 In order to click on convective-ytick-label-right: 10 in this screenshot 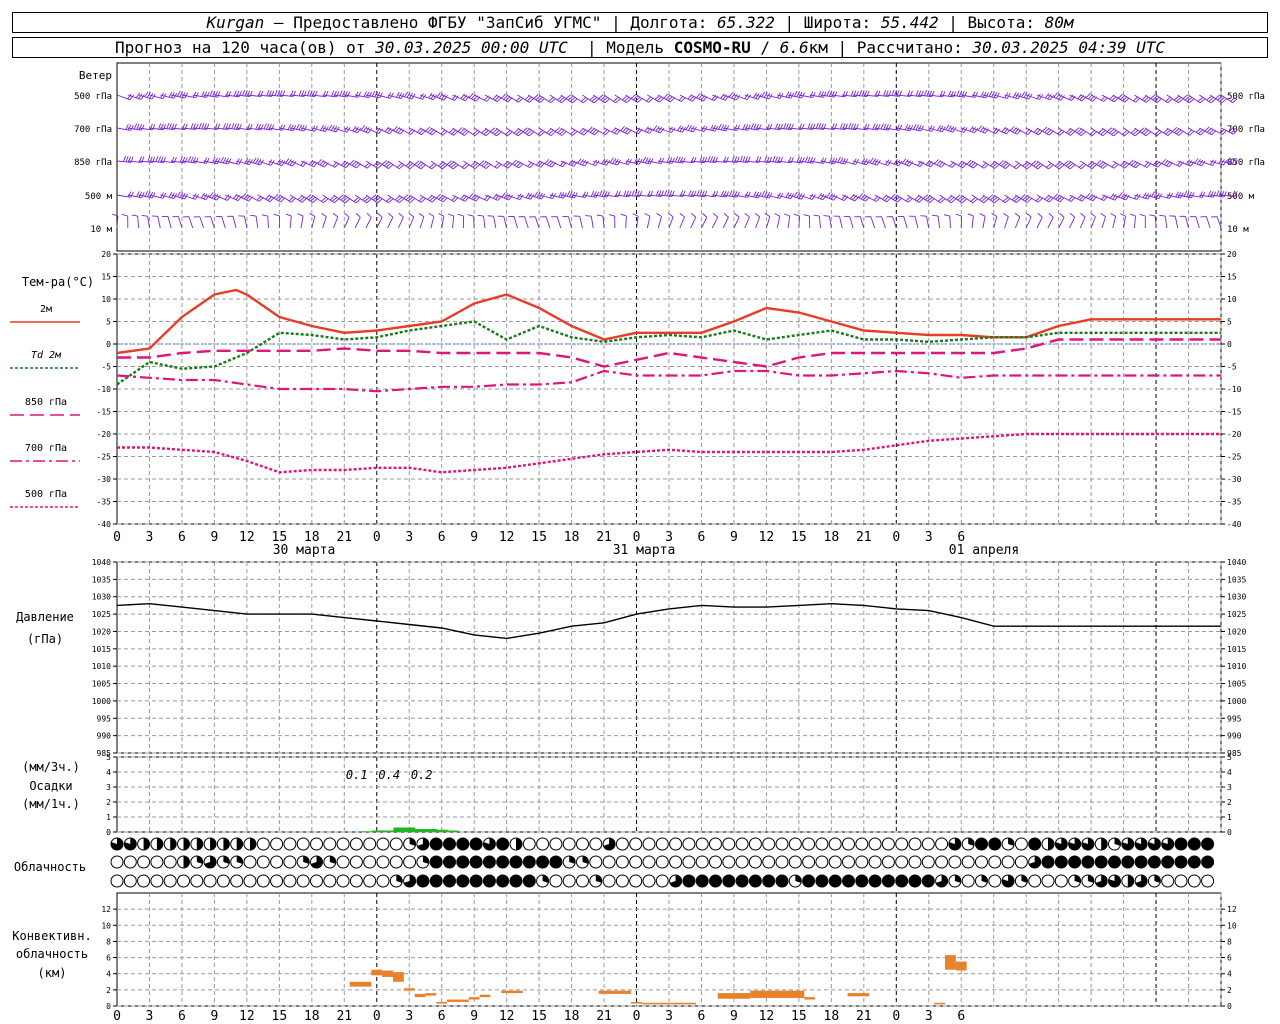, I will do `click(1232, 925)`.